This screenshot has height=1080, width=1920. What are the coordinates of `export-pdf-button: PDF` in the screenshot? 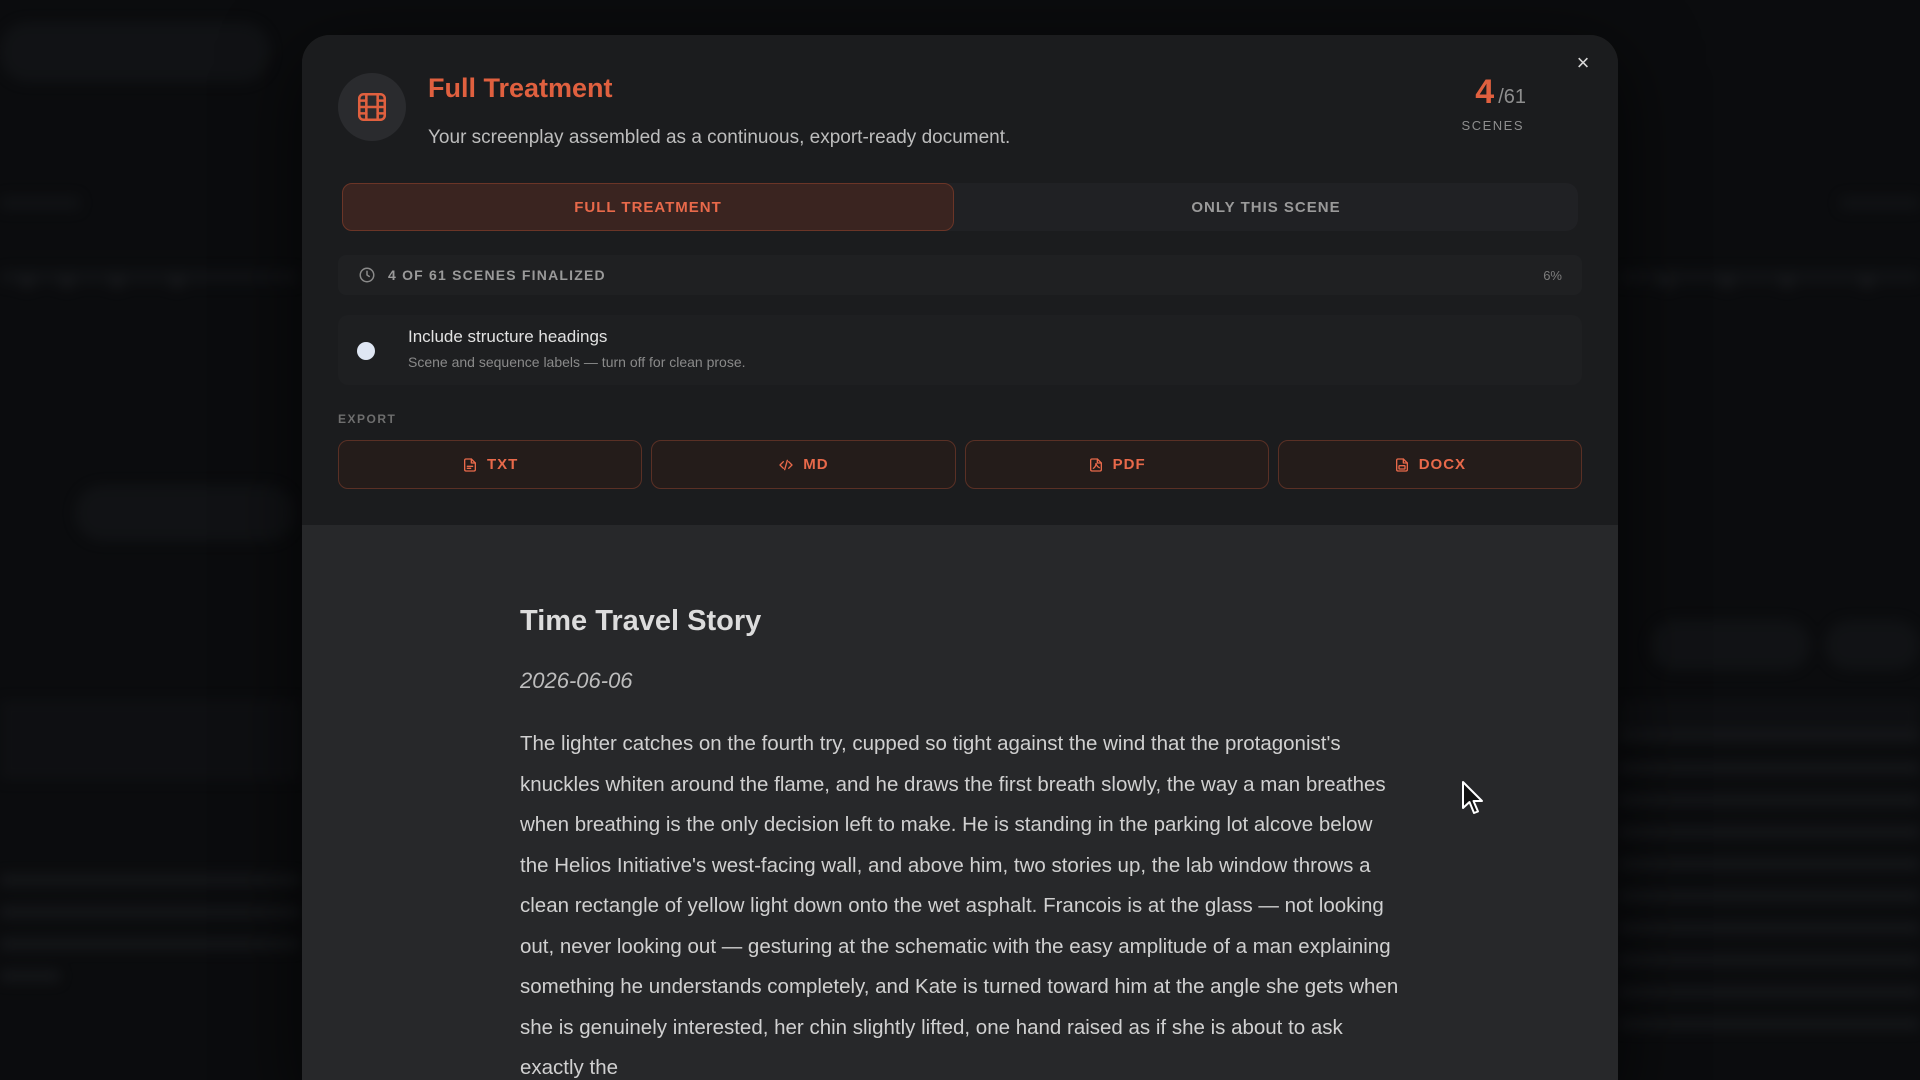 It's located at (1116, 464).